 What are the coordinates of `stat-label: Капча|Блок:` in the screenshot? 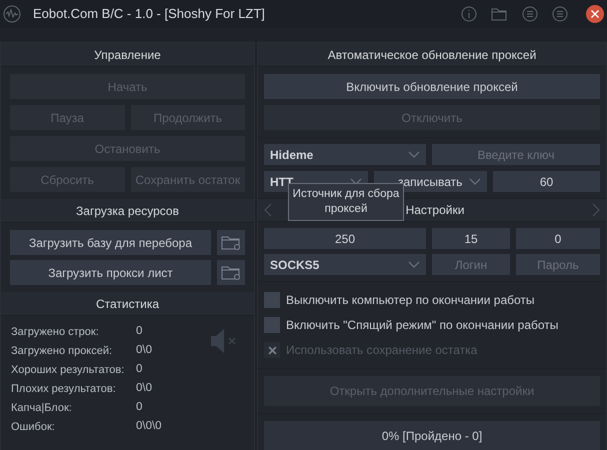 It's located at (42, 408).